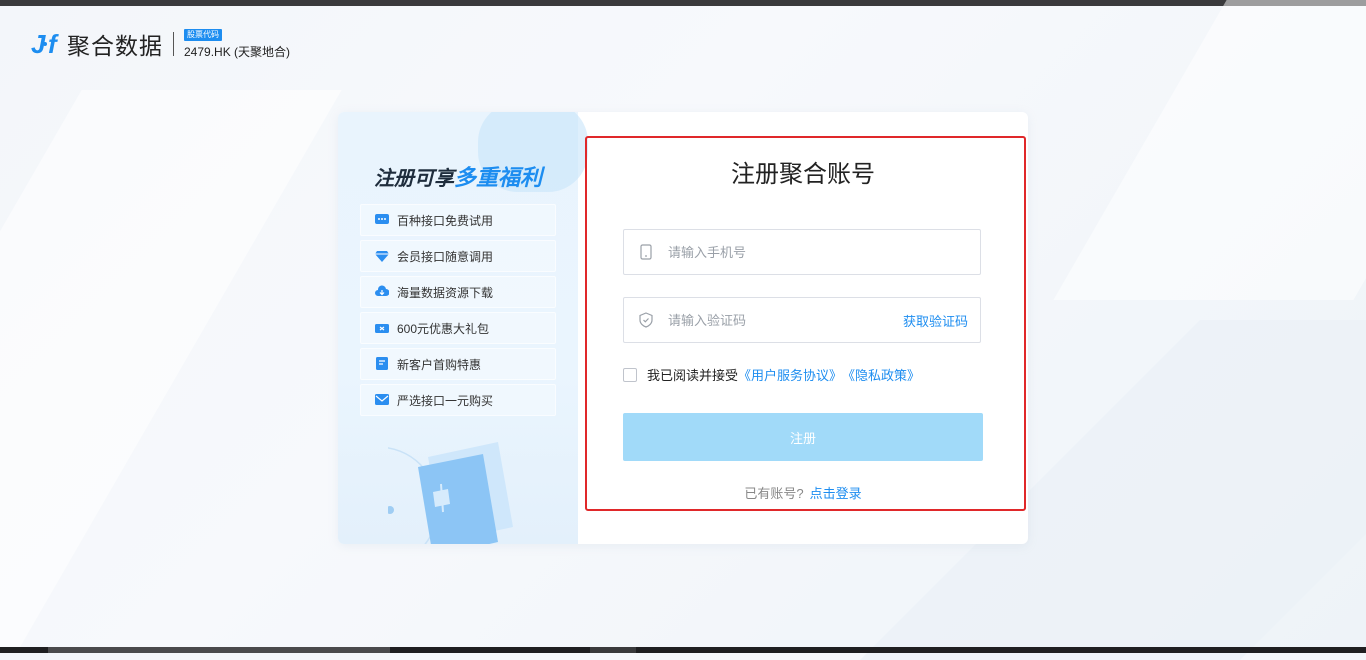 This screenshot has height=660, width=1366. Describe the element at coordinates (693, 375) in the screenshot. I see `agree-text: 我已阅读并接受` at that location.